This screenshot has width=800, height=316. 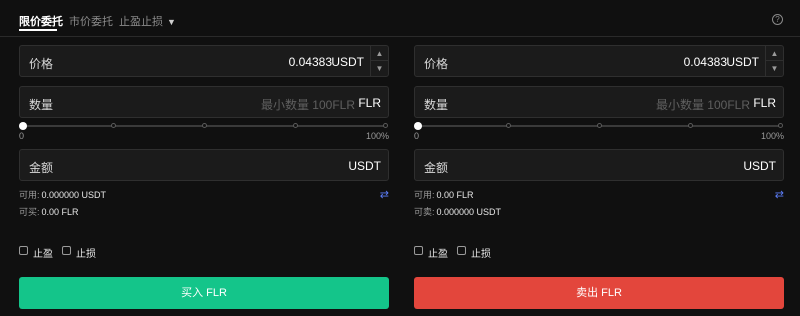 I want to click on buy-price-stepper: ▲ ▼, so click(x=379, y=61).